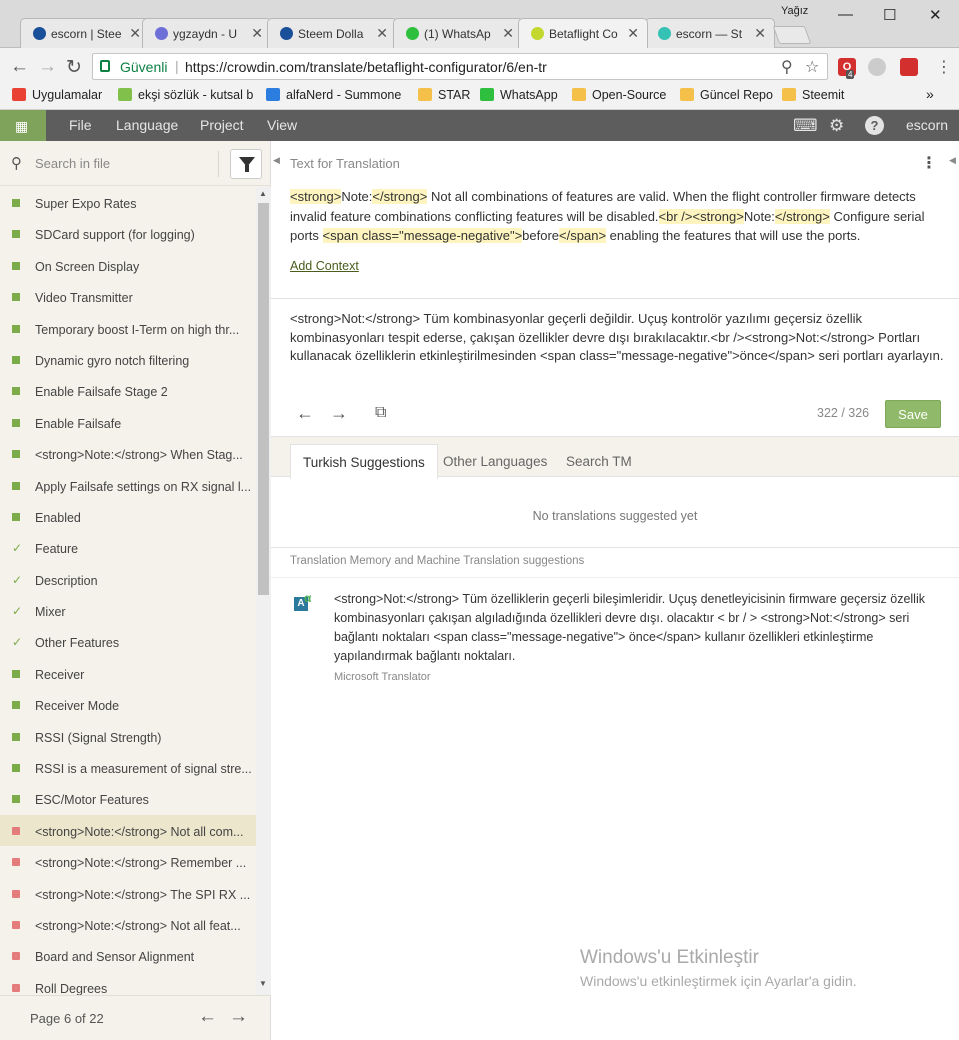 The image size is (959, 1040). Describe the element at coordinates (238, 1017) in the screenshot. I see `next-page-icon: →` at that location.